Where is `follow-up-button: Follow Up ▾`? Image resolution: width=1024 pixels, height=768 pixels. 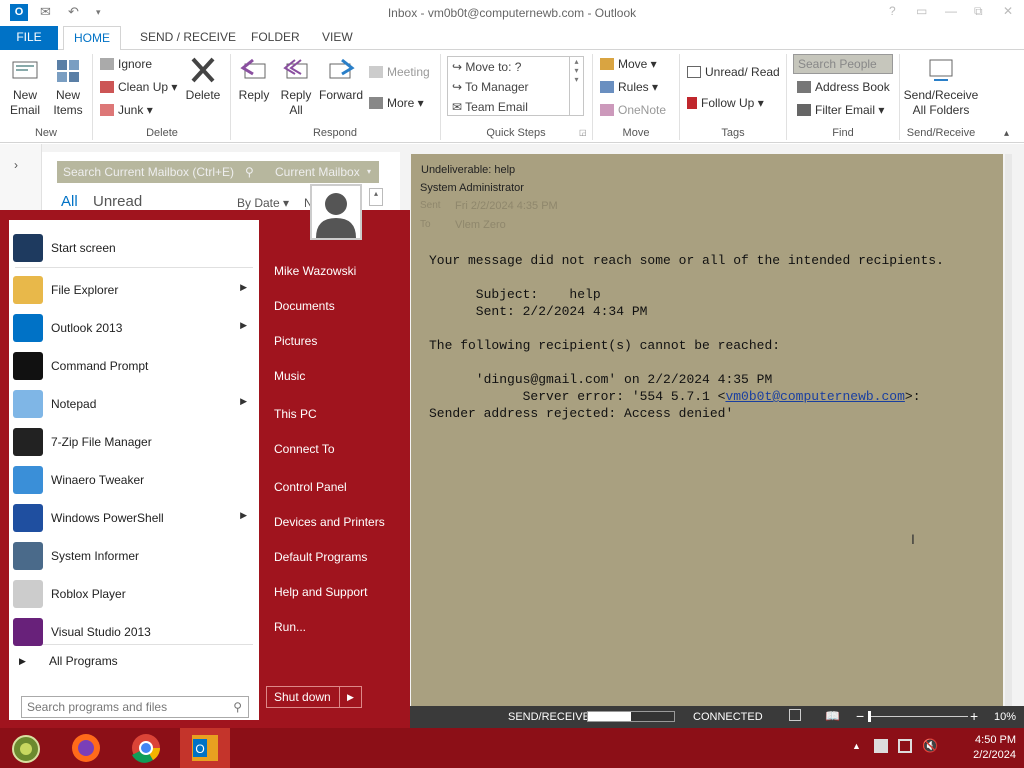
follow-up-button: Follow Up ▾ is located at coordinates (725, 103).